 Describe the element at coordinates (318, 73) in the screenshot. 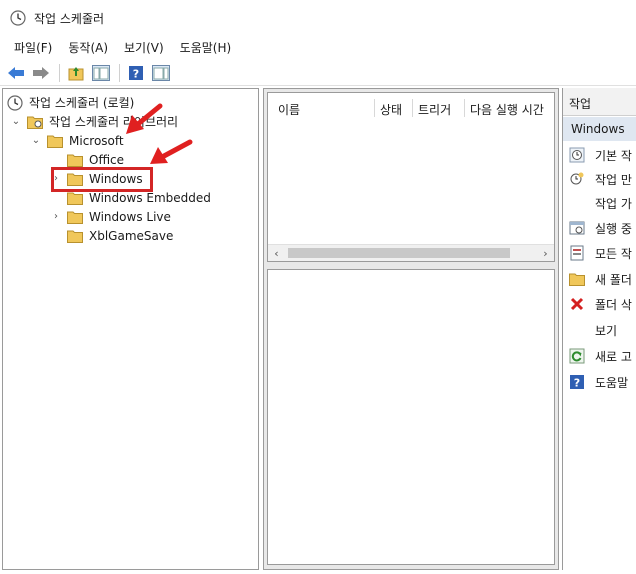

I see `toolbar: ?` at that location.